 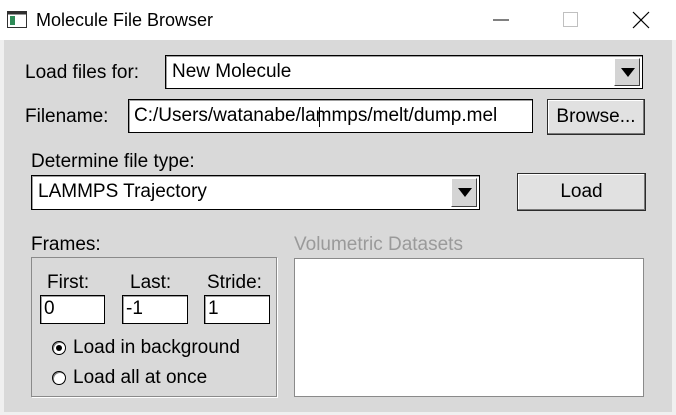 I want to click on last-frame-value: -1, so click(x=134, y=308).